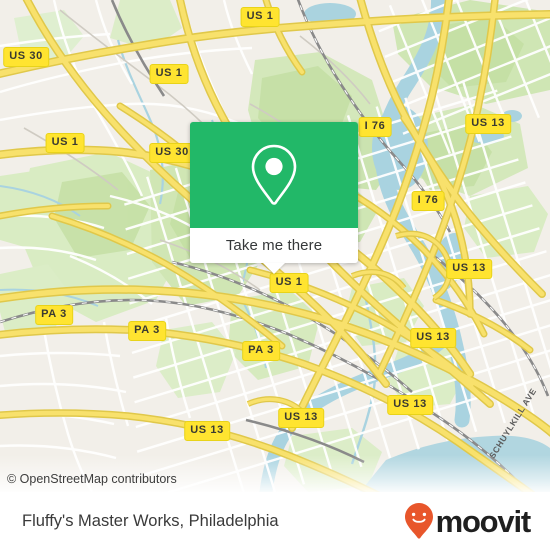 The width and height of the screenshot is (550, 550). I want to click on moovit-logo: moovit, so click(468, 521).